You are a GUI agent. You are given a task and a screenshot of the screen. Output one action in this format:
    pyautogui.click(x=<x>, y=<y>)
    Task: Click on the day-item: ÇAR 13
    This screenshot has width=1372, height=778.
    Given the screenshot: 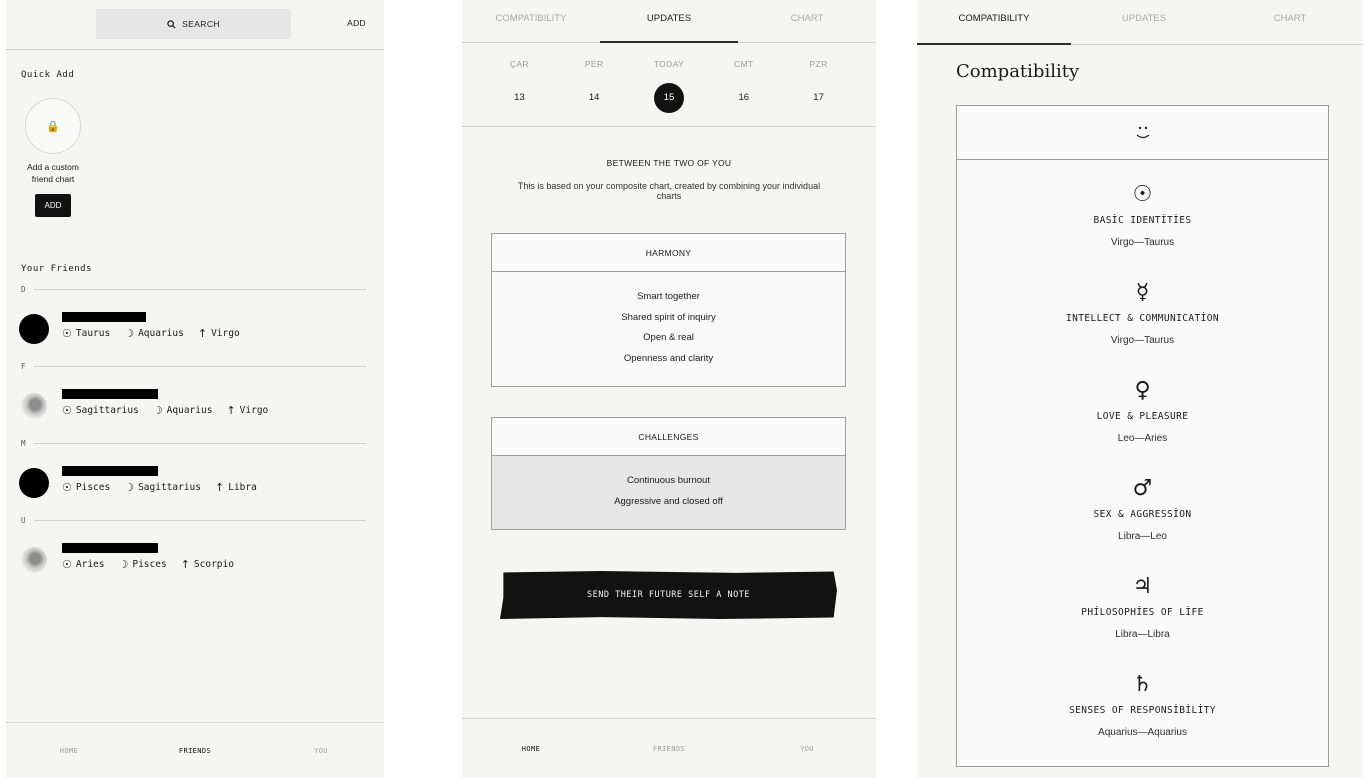 What is the action you would take?
    pyautogui.click(x=519, y=92)
    